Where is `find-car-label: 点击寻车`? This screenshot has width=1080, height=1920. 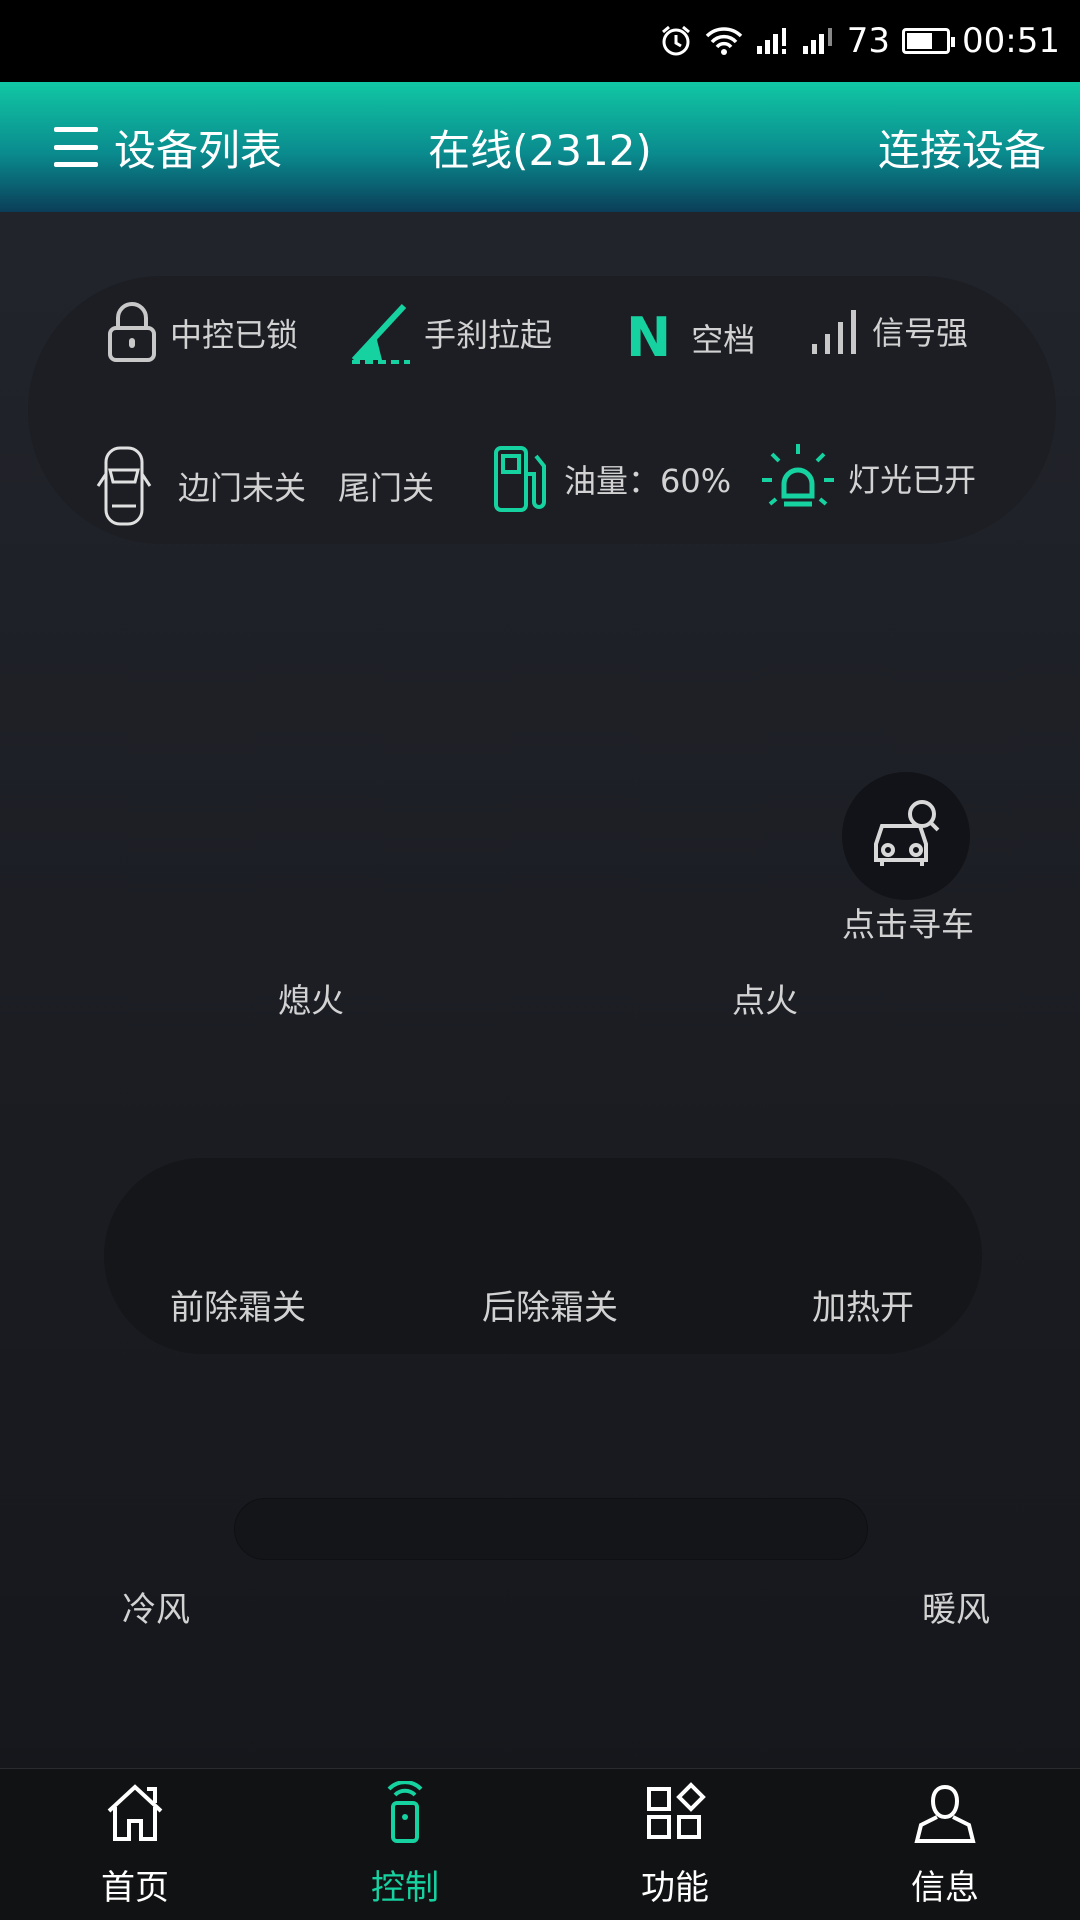 find-car-label: 点击寻车 is located at coordinates (908, 922).